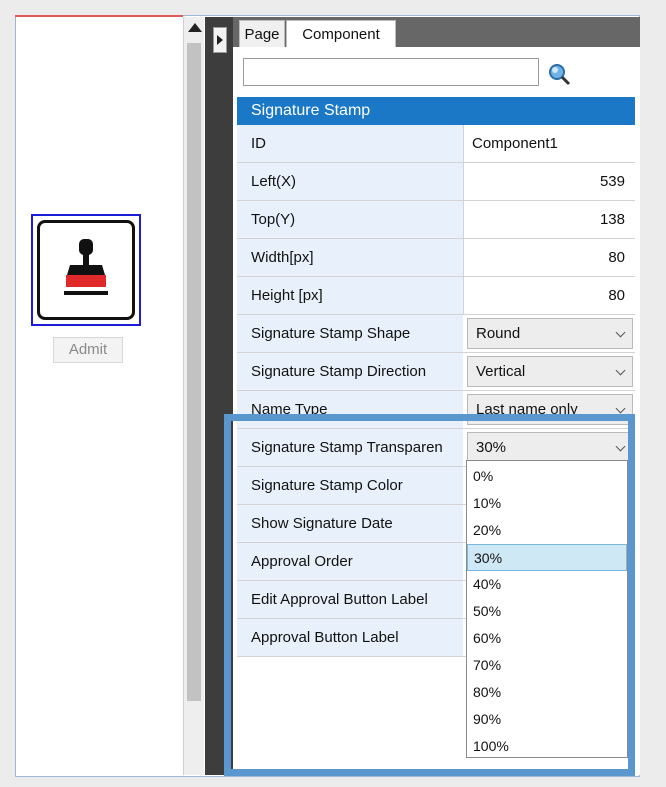 The image size is (666, 787). I want to click on panel-splitter, so click(219, 396).